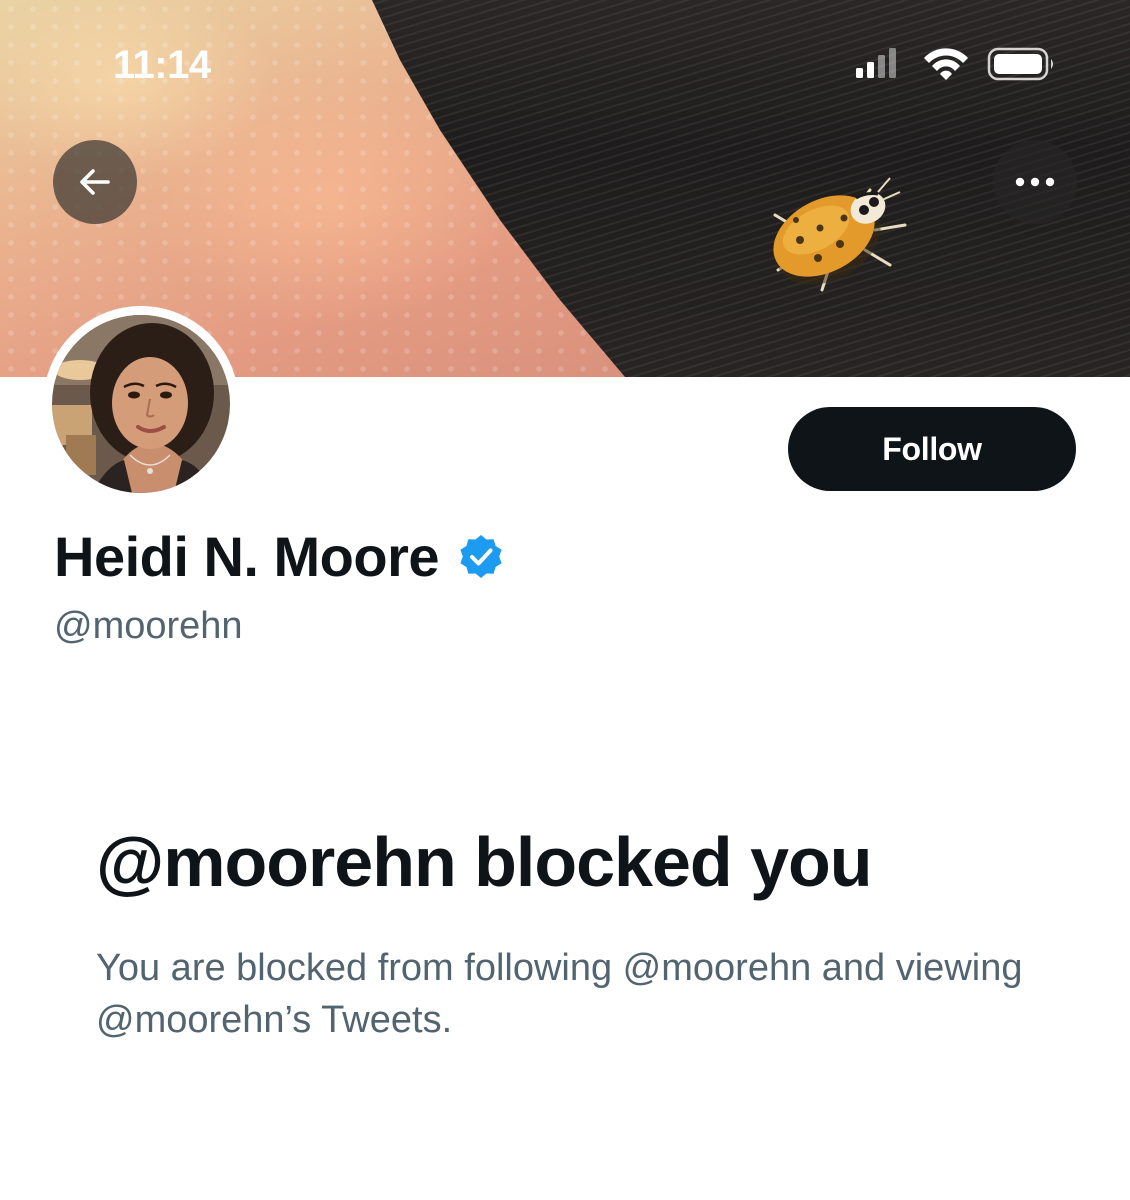 Image resolution: width=1130 pixels, height=1200 pixels. I want to click on profile-display-name: Heidi N. Moore, so click(247, 556).